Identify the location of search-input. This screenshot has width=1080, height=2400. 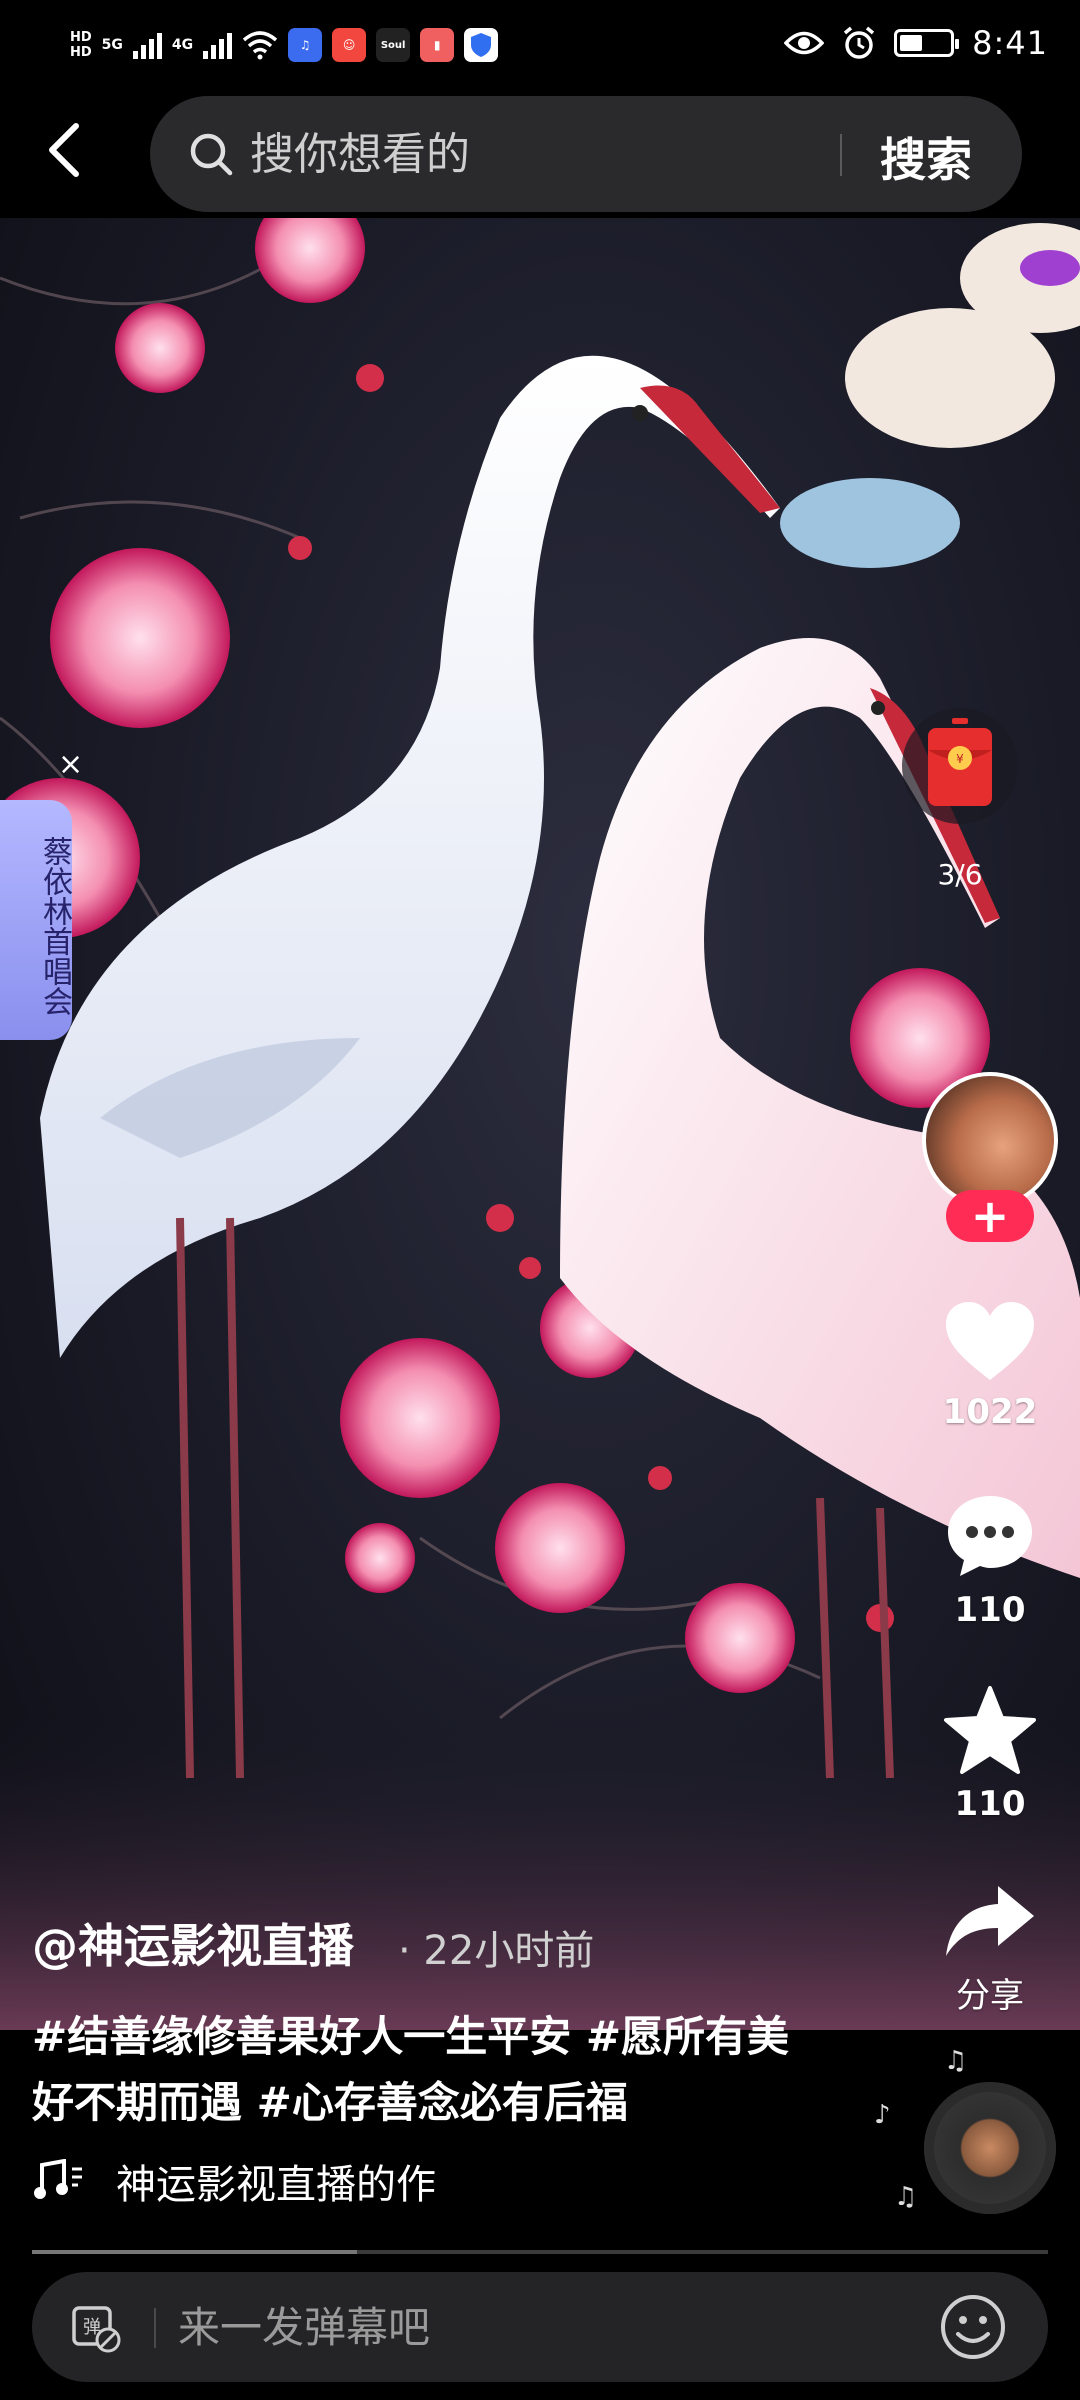
(530, 154).